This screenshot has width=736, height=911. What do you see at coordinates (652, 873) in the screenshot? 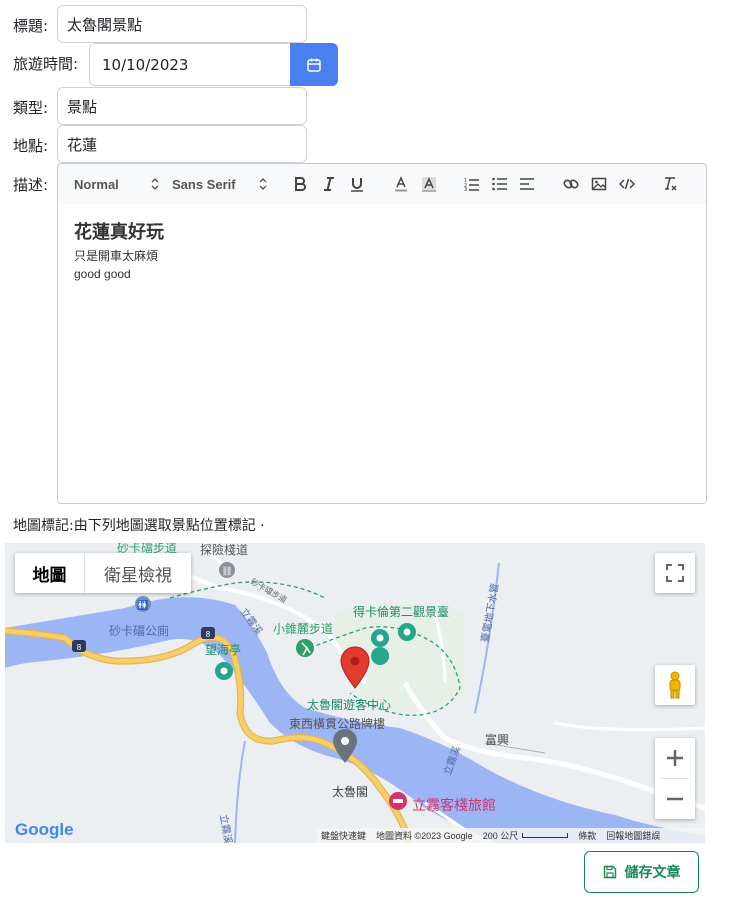
I see `save-article-label: 儲存文章` at bounding box center [652, 873].